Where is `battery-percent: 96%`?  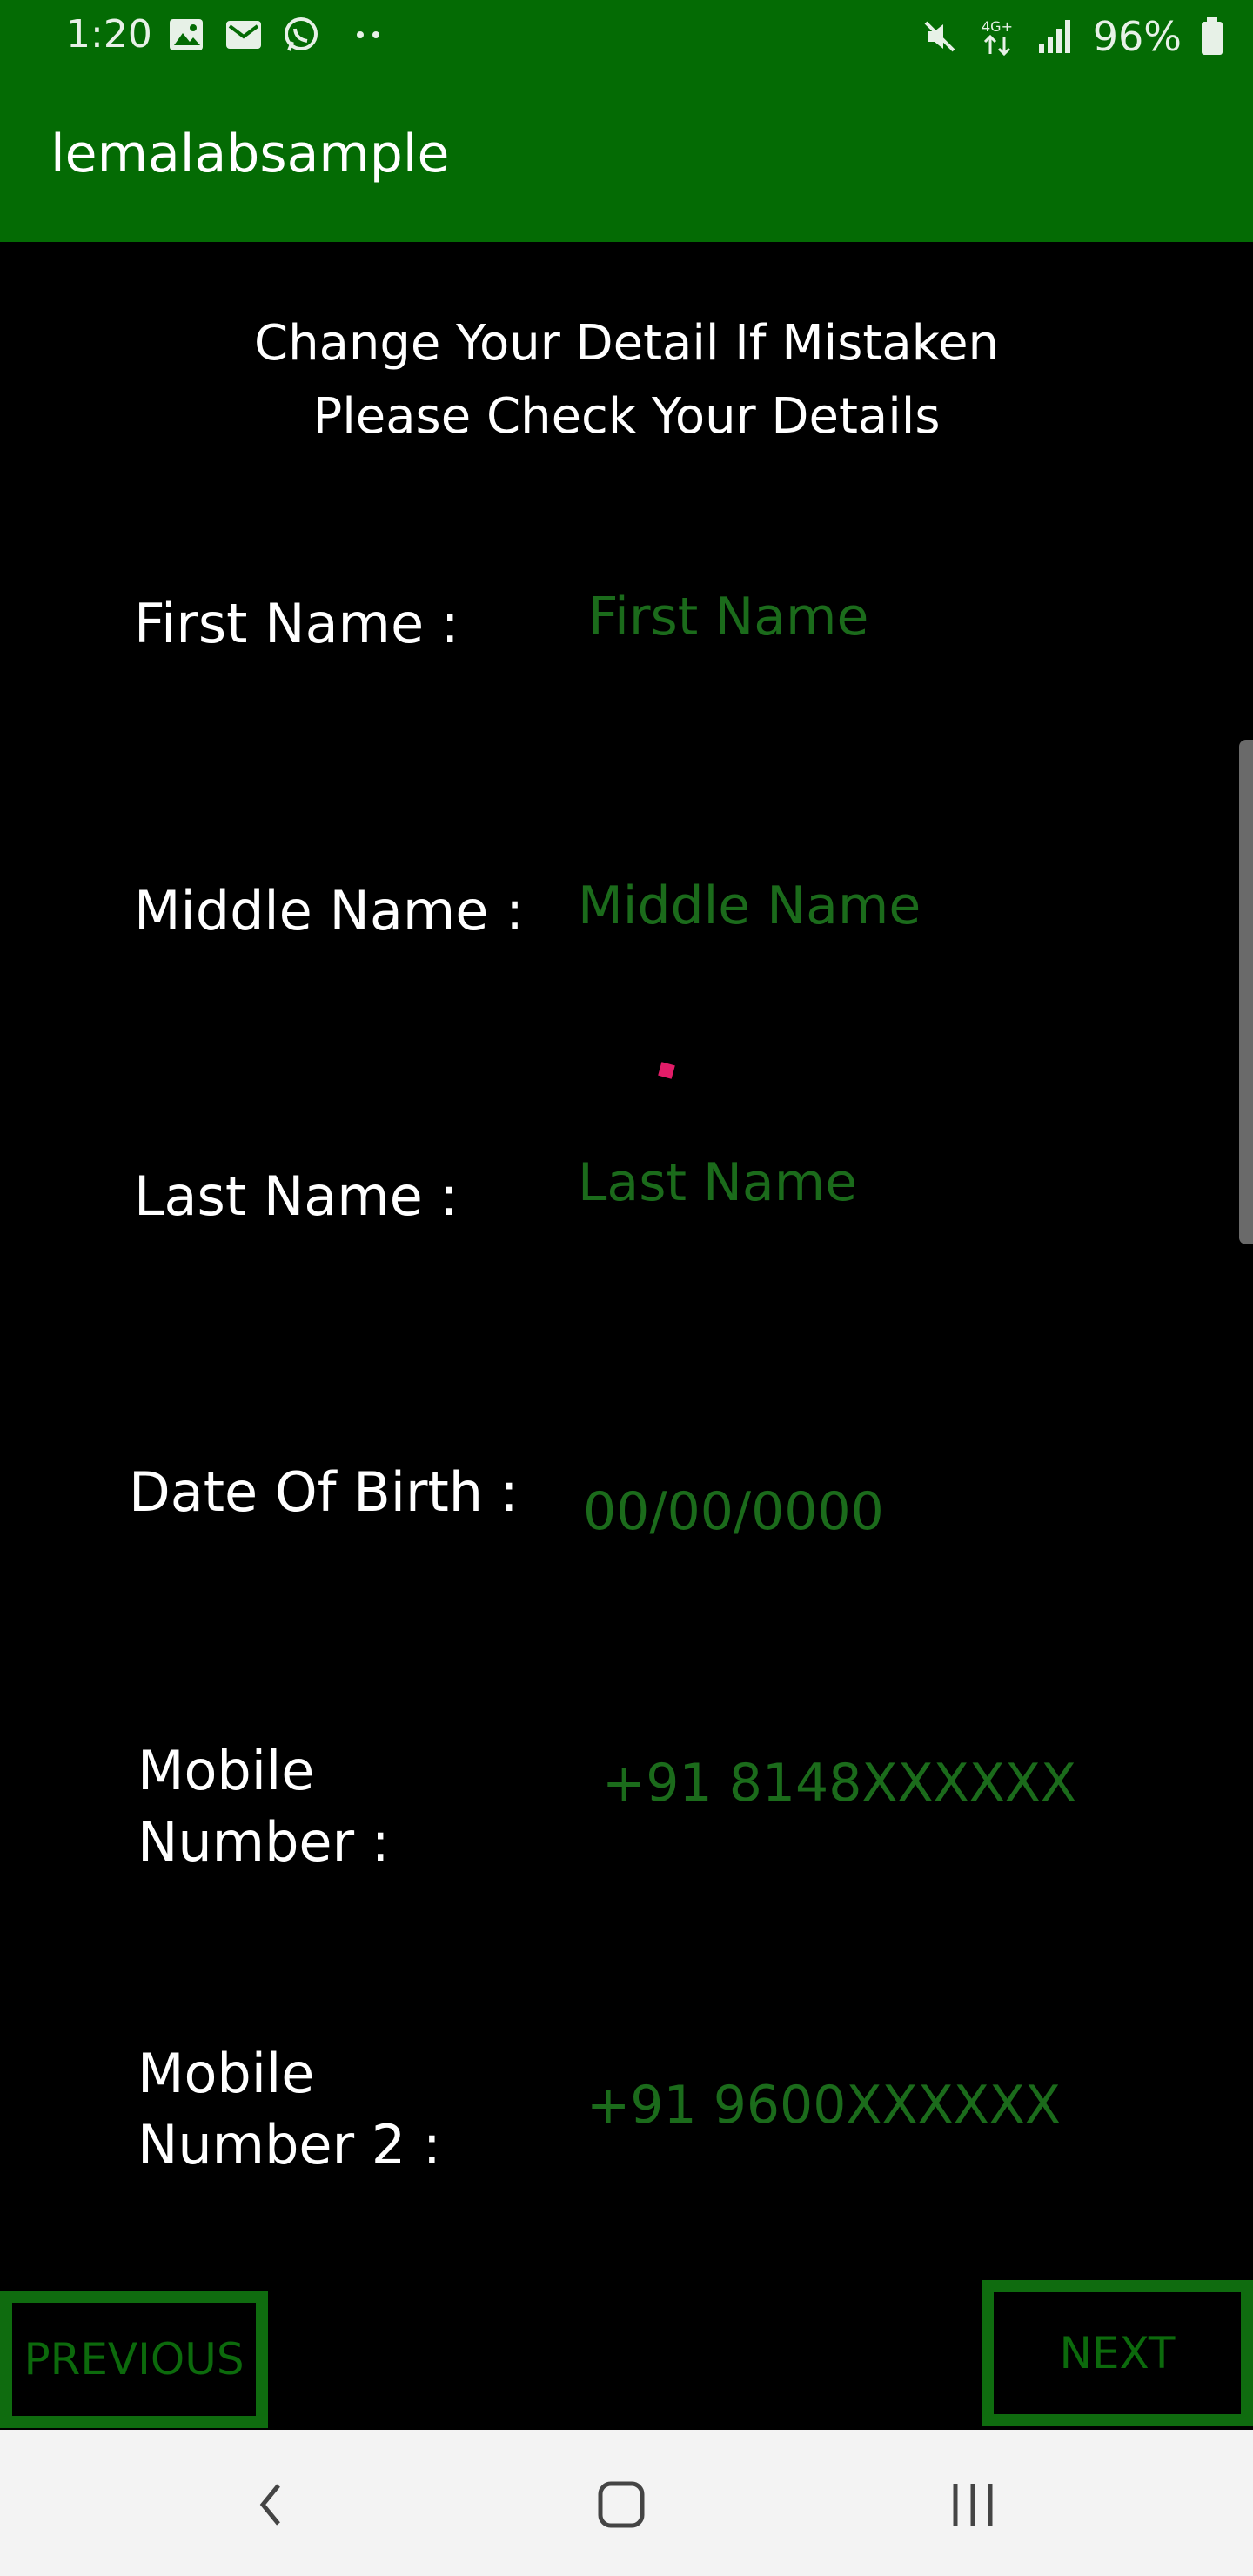 battery-percent: 96% is located at coordinates (1137, 37).